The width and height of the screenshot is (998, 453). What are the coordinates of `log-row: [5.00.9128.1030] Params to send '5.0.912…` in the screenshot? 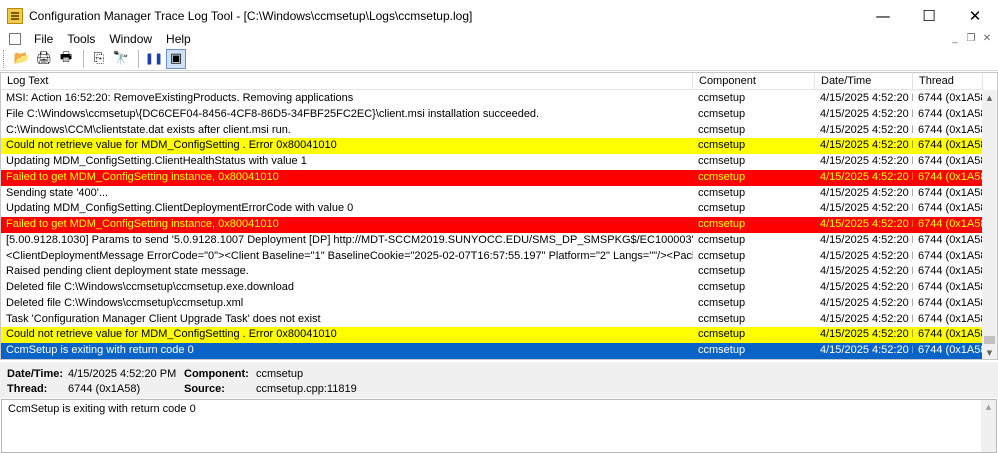 It's located at (492, 241).